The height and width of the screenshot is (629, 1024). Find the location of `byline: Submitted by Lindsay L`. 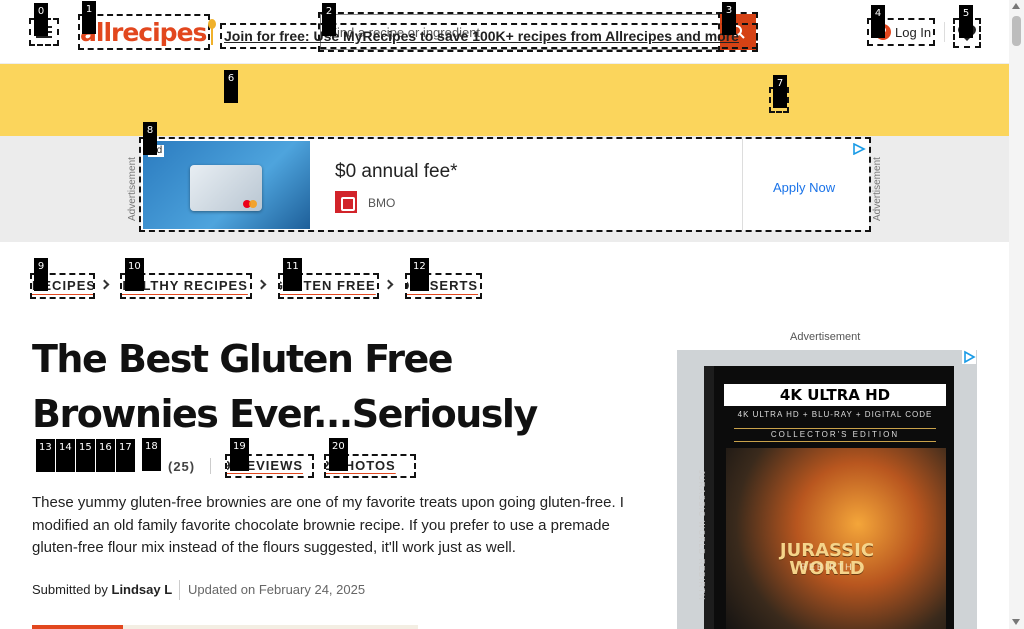

byline: Submitted by Lindsay L is located at coordinates (102, 589).